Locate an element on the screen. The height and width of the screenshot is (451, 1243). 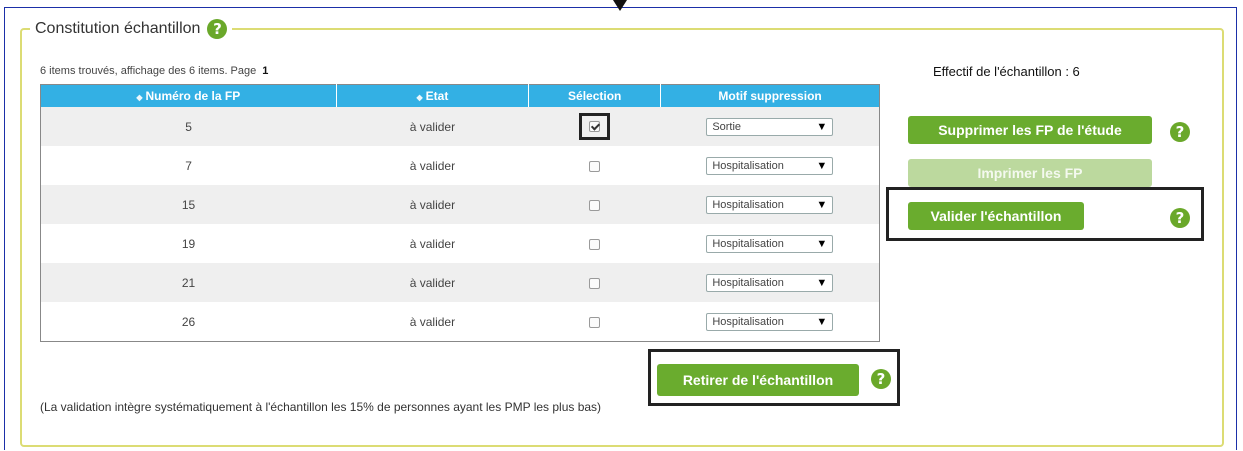
table-row: 15 à valider Hospitalisation ▼ is located at coordinates (460, 204).